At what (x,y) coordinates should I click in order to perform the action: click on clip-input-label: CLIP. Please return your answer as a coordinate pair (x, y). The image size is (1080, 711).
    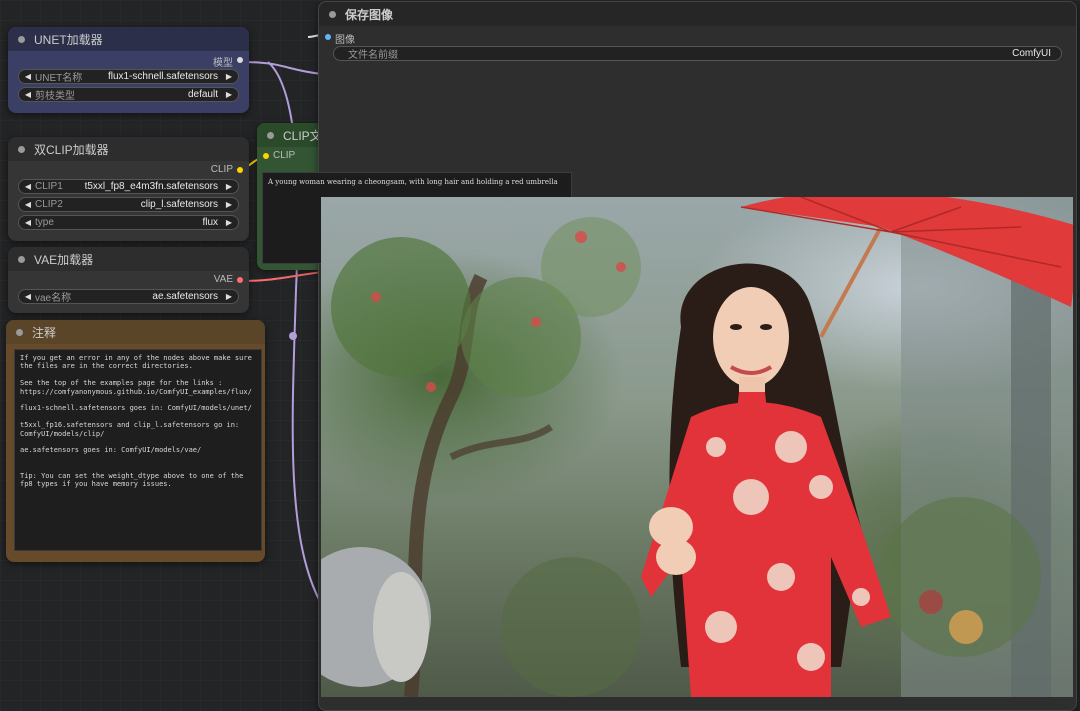
    Looking at the image, I should click on (284, 155).